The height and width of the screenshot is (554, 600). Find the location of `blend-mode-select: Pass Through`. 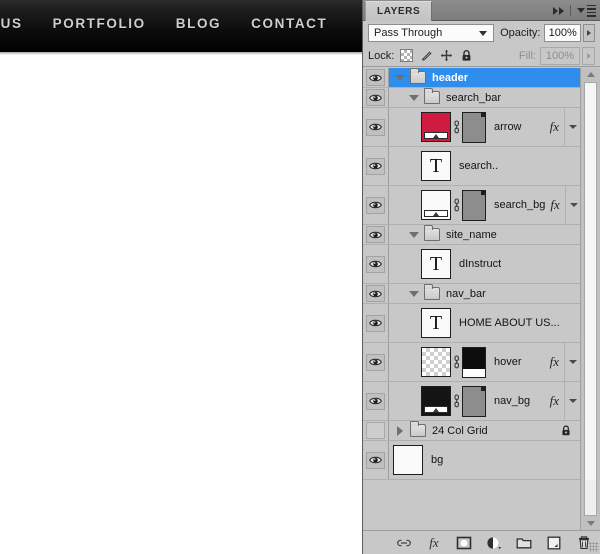

blend-mode-select: Pass Through is located at coordinates (431, 33).